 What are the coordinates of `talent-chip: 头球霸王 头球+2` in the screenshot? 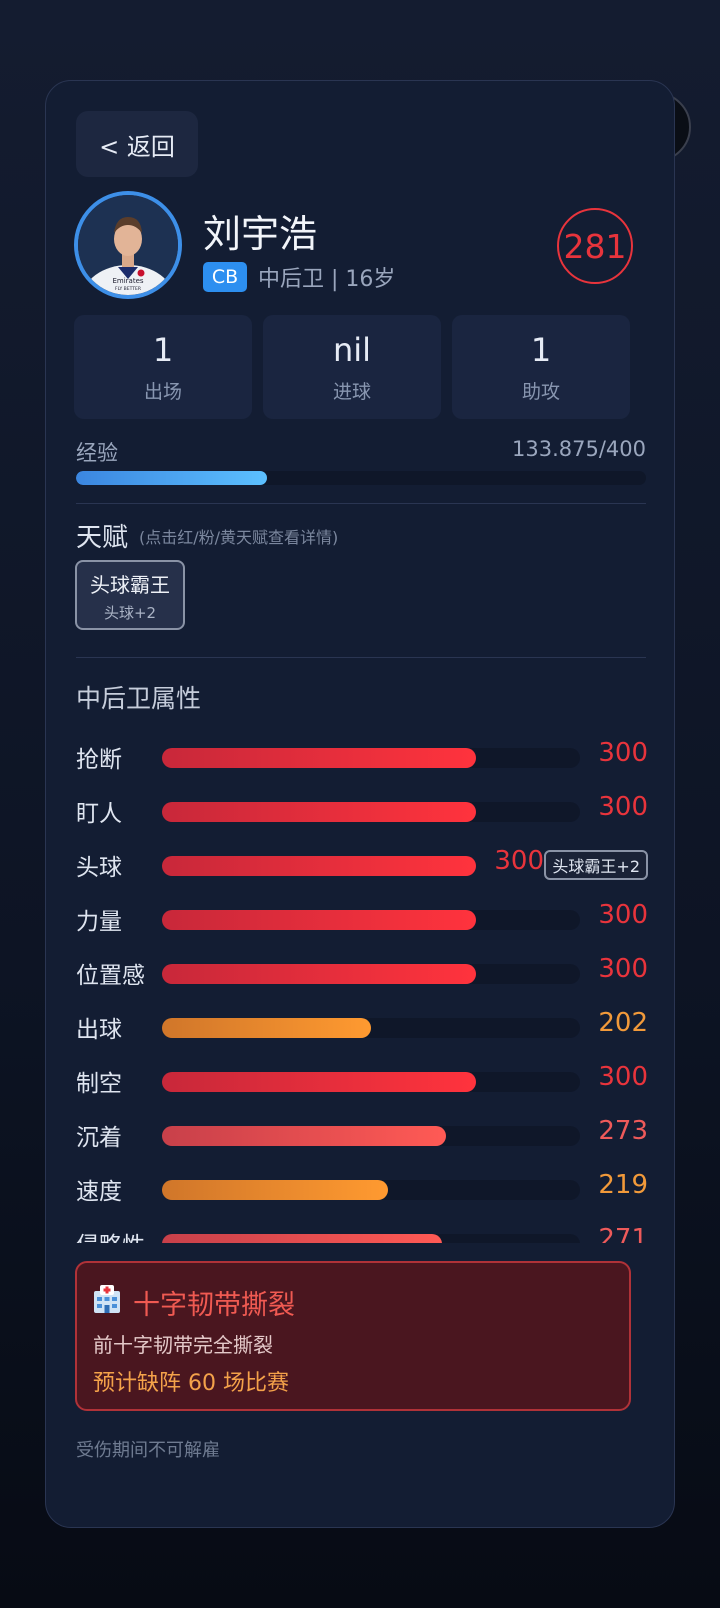 It's located at (130, 595).